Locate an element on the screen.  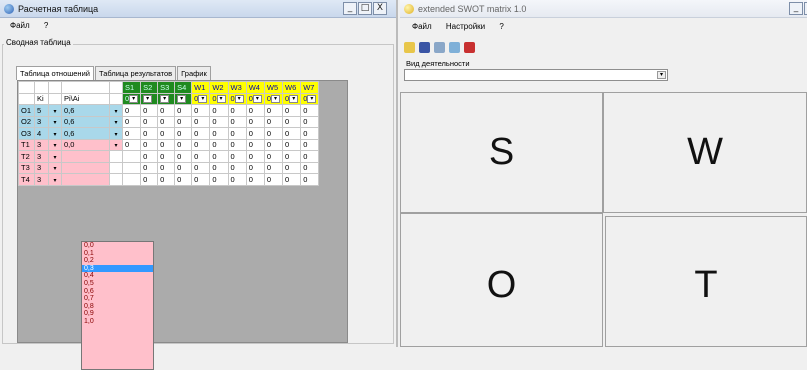
tab-chart: График is located at coordinates (194, 73).